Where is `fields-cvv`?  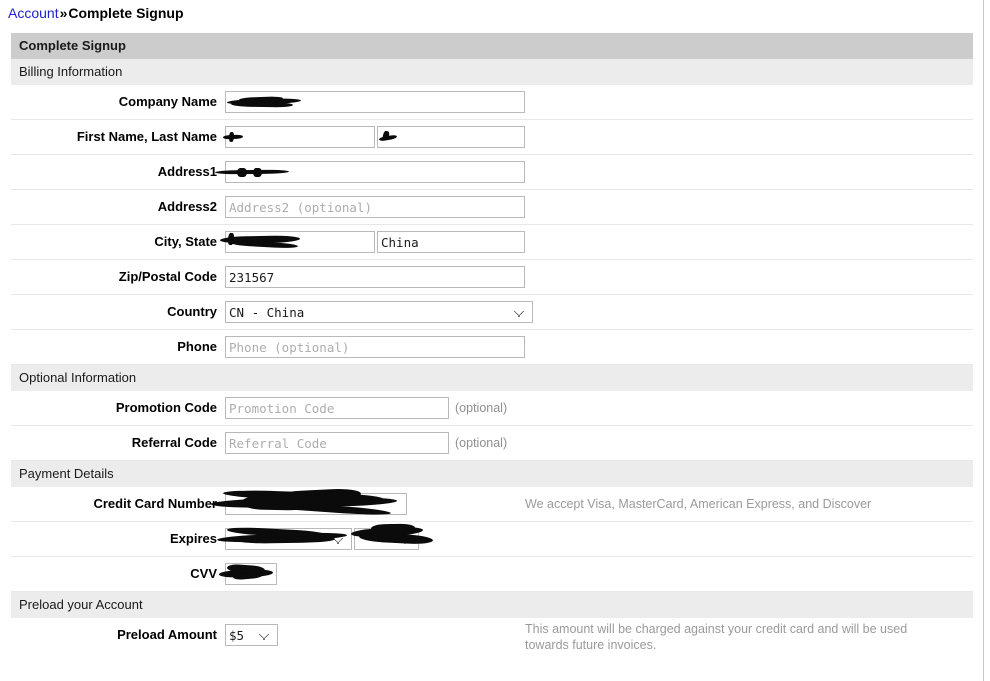 fields-cvv is located at coordinates (595, 574).